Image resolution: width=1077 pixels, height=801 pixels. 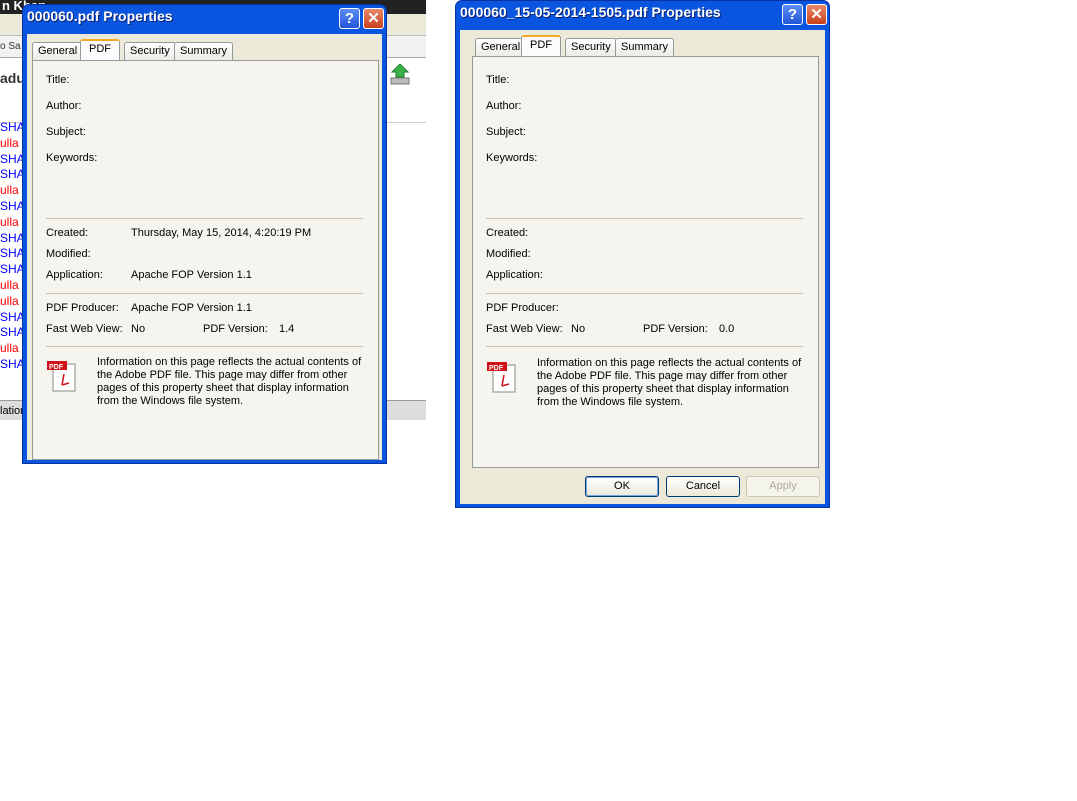 I want to click on dialog-title: 000060.pdf Properties, so click(x=100, y=16).